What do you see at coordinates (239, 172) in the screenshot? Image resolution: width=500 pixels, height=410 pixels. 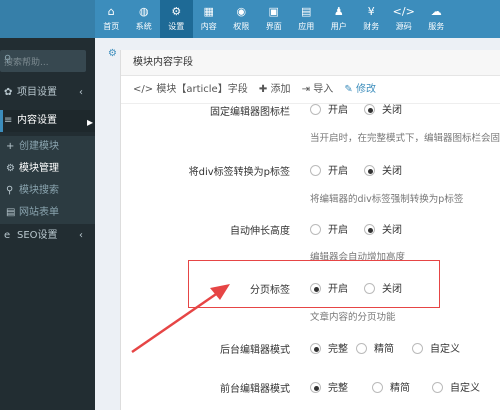 I see `field-label: 将div标签转换为p标签` at bounding box center [239, 172].